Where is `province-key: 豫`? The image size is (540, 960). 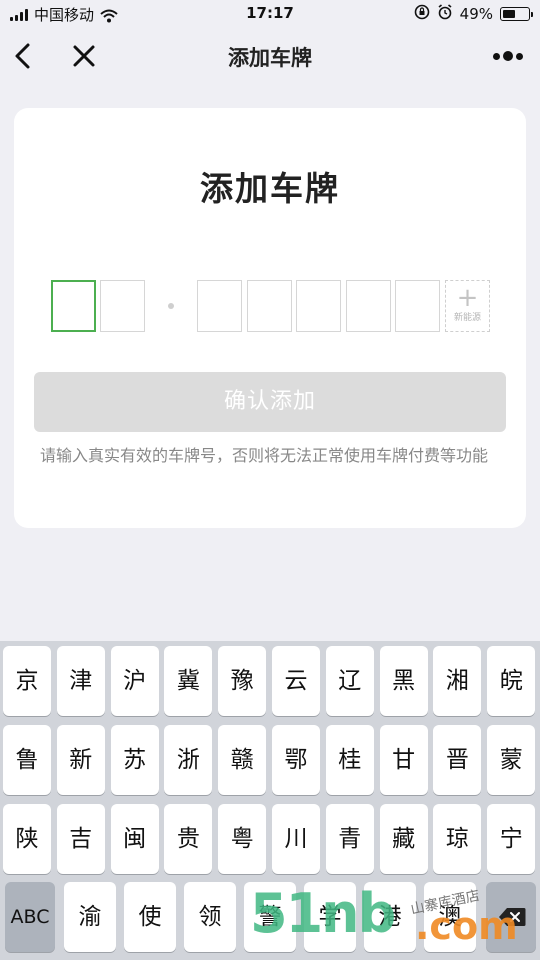
province-key: 豫 is located at coordinates (242, 681).